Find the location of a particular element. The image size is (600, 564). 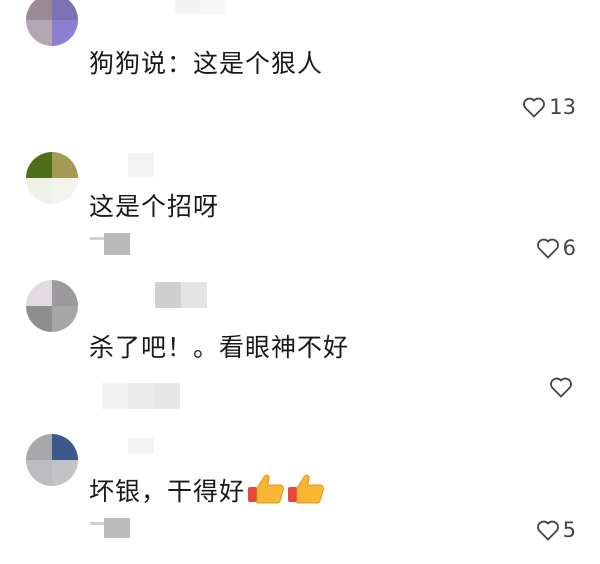

bottom-blurred-strip is located at coordinates (300, 560).